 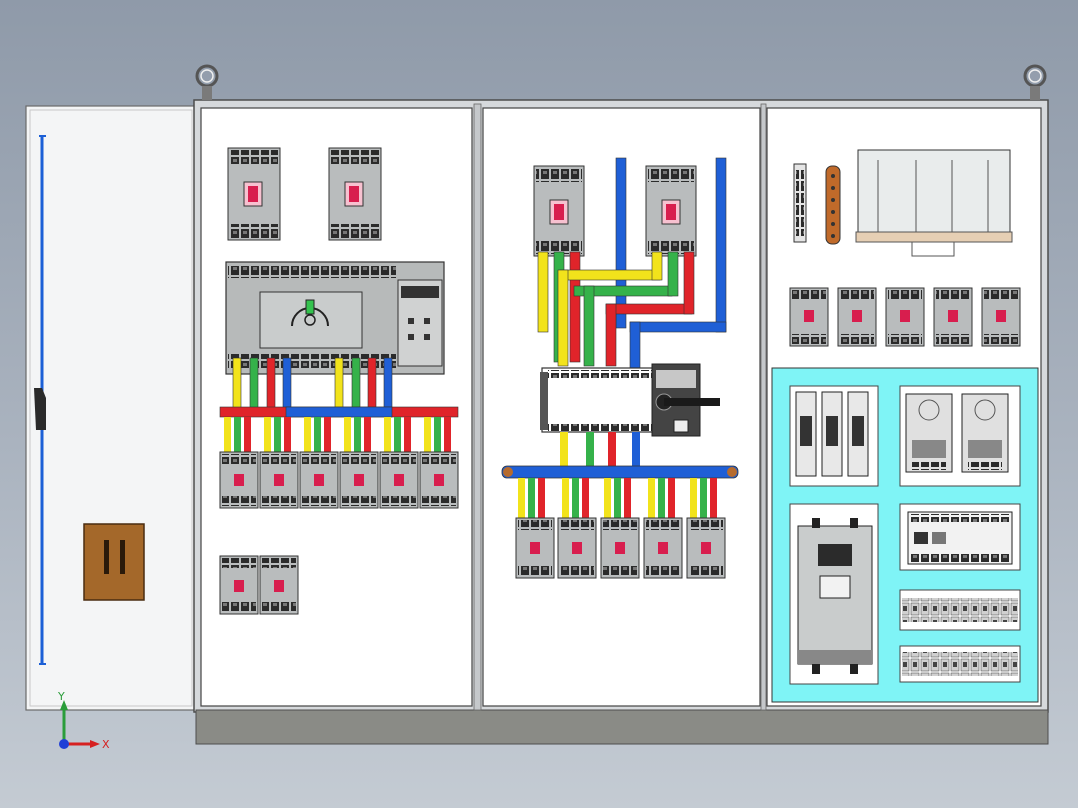 I want to click on surge-protector-block, so click(x=934, y=203).